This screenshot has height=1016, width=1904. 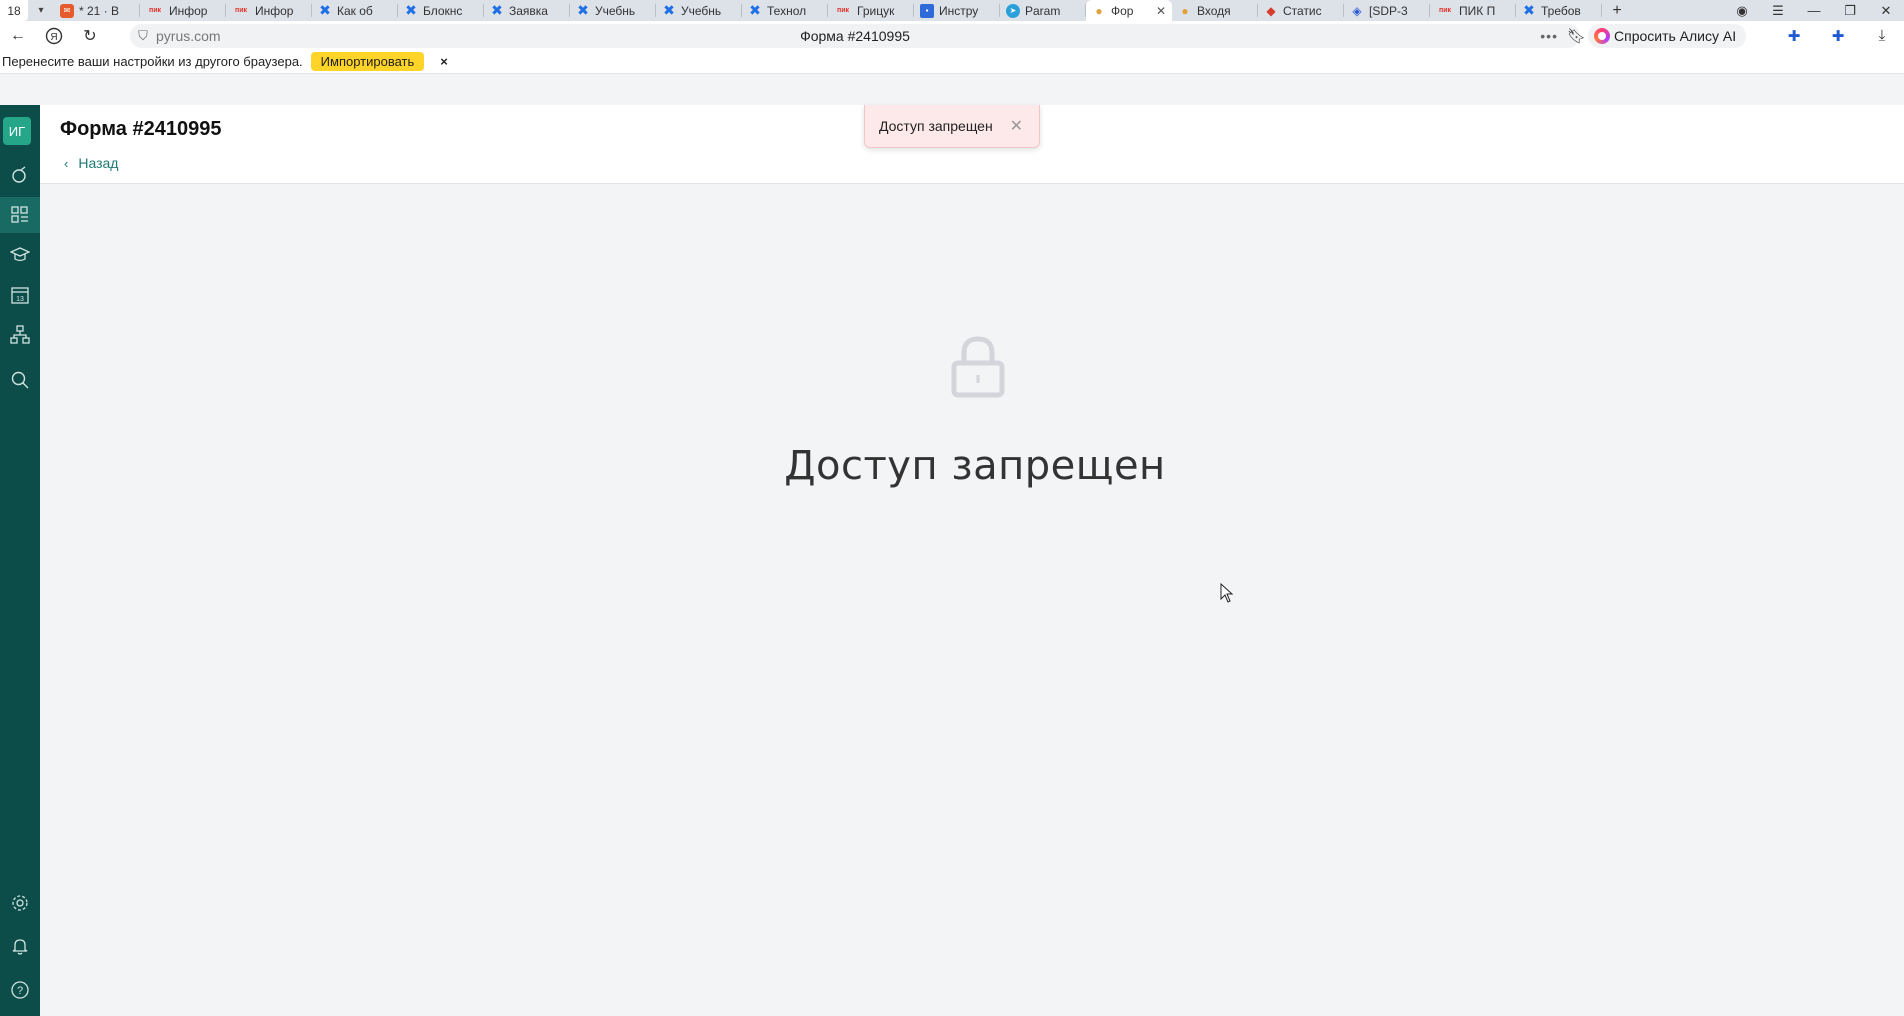 I want to click on tab: ◈ [SDP-3, so click(x=1387, y=10).